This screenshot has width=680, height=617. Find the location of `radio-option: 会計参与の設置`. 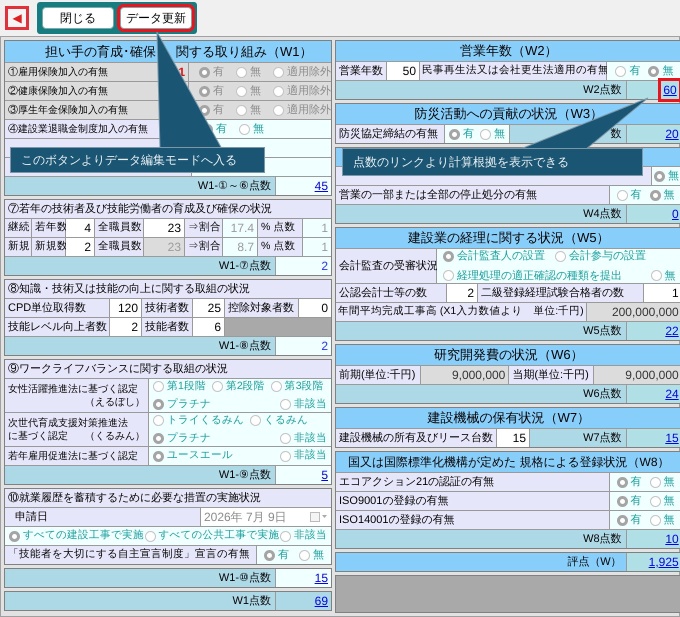

radio-option: 会計参与の設置 is located at coordinates (600, 256).